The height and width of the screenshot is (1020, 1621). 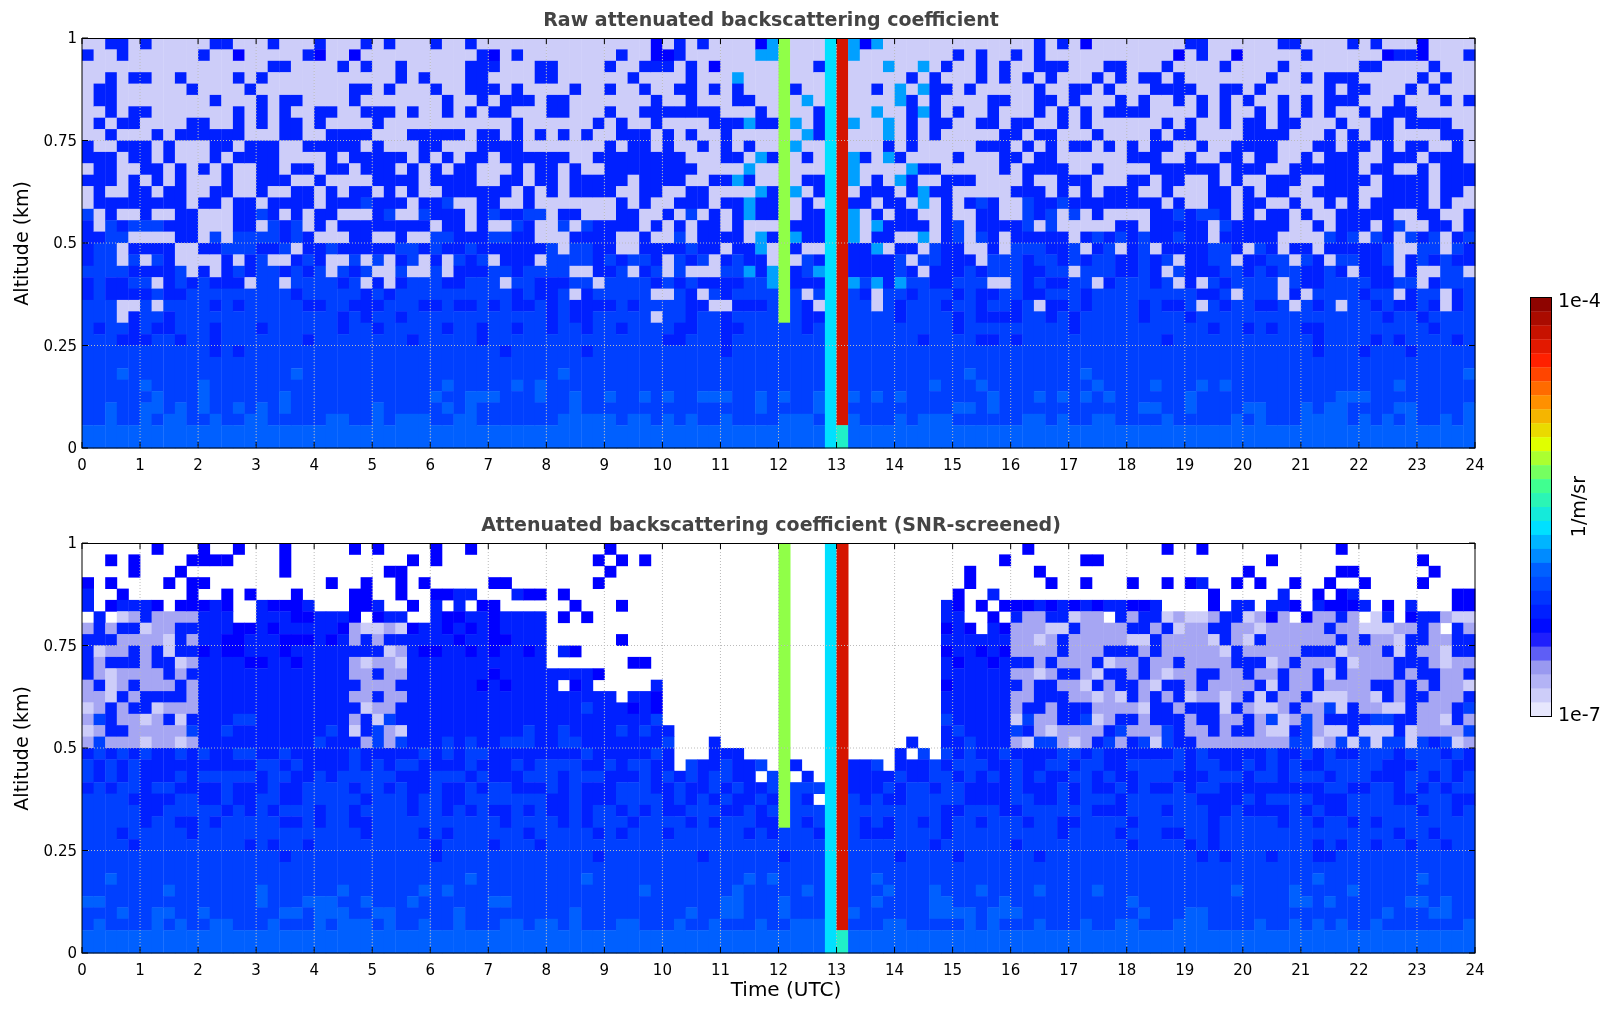 I want to click on colorbar-label: 1/m/sr, so click(x=1577, y=507).